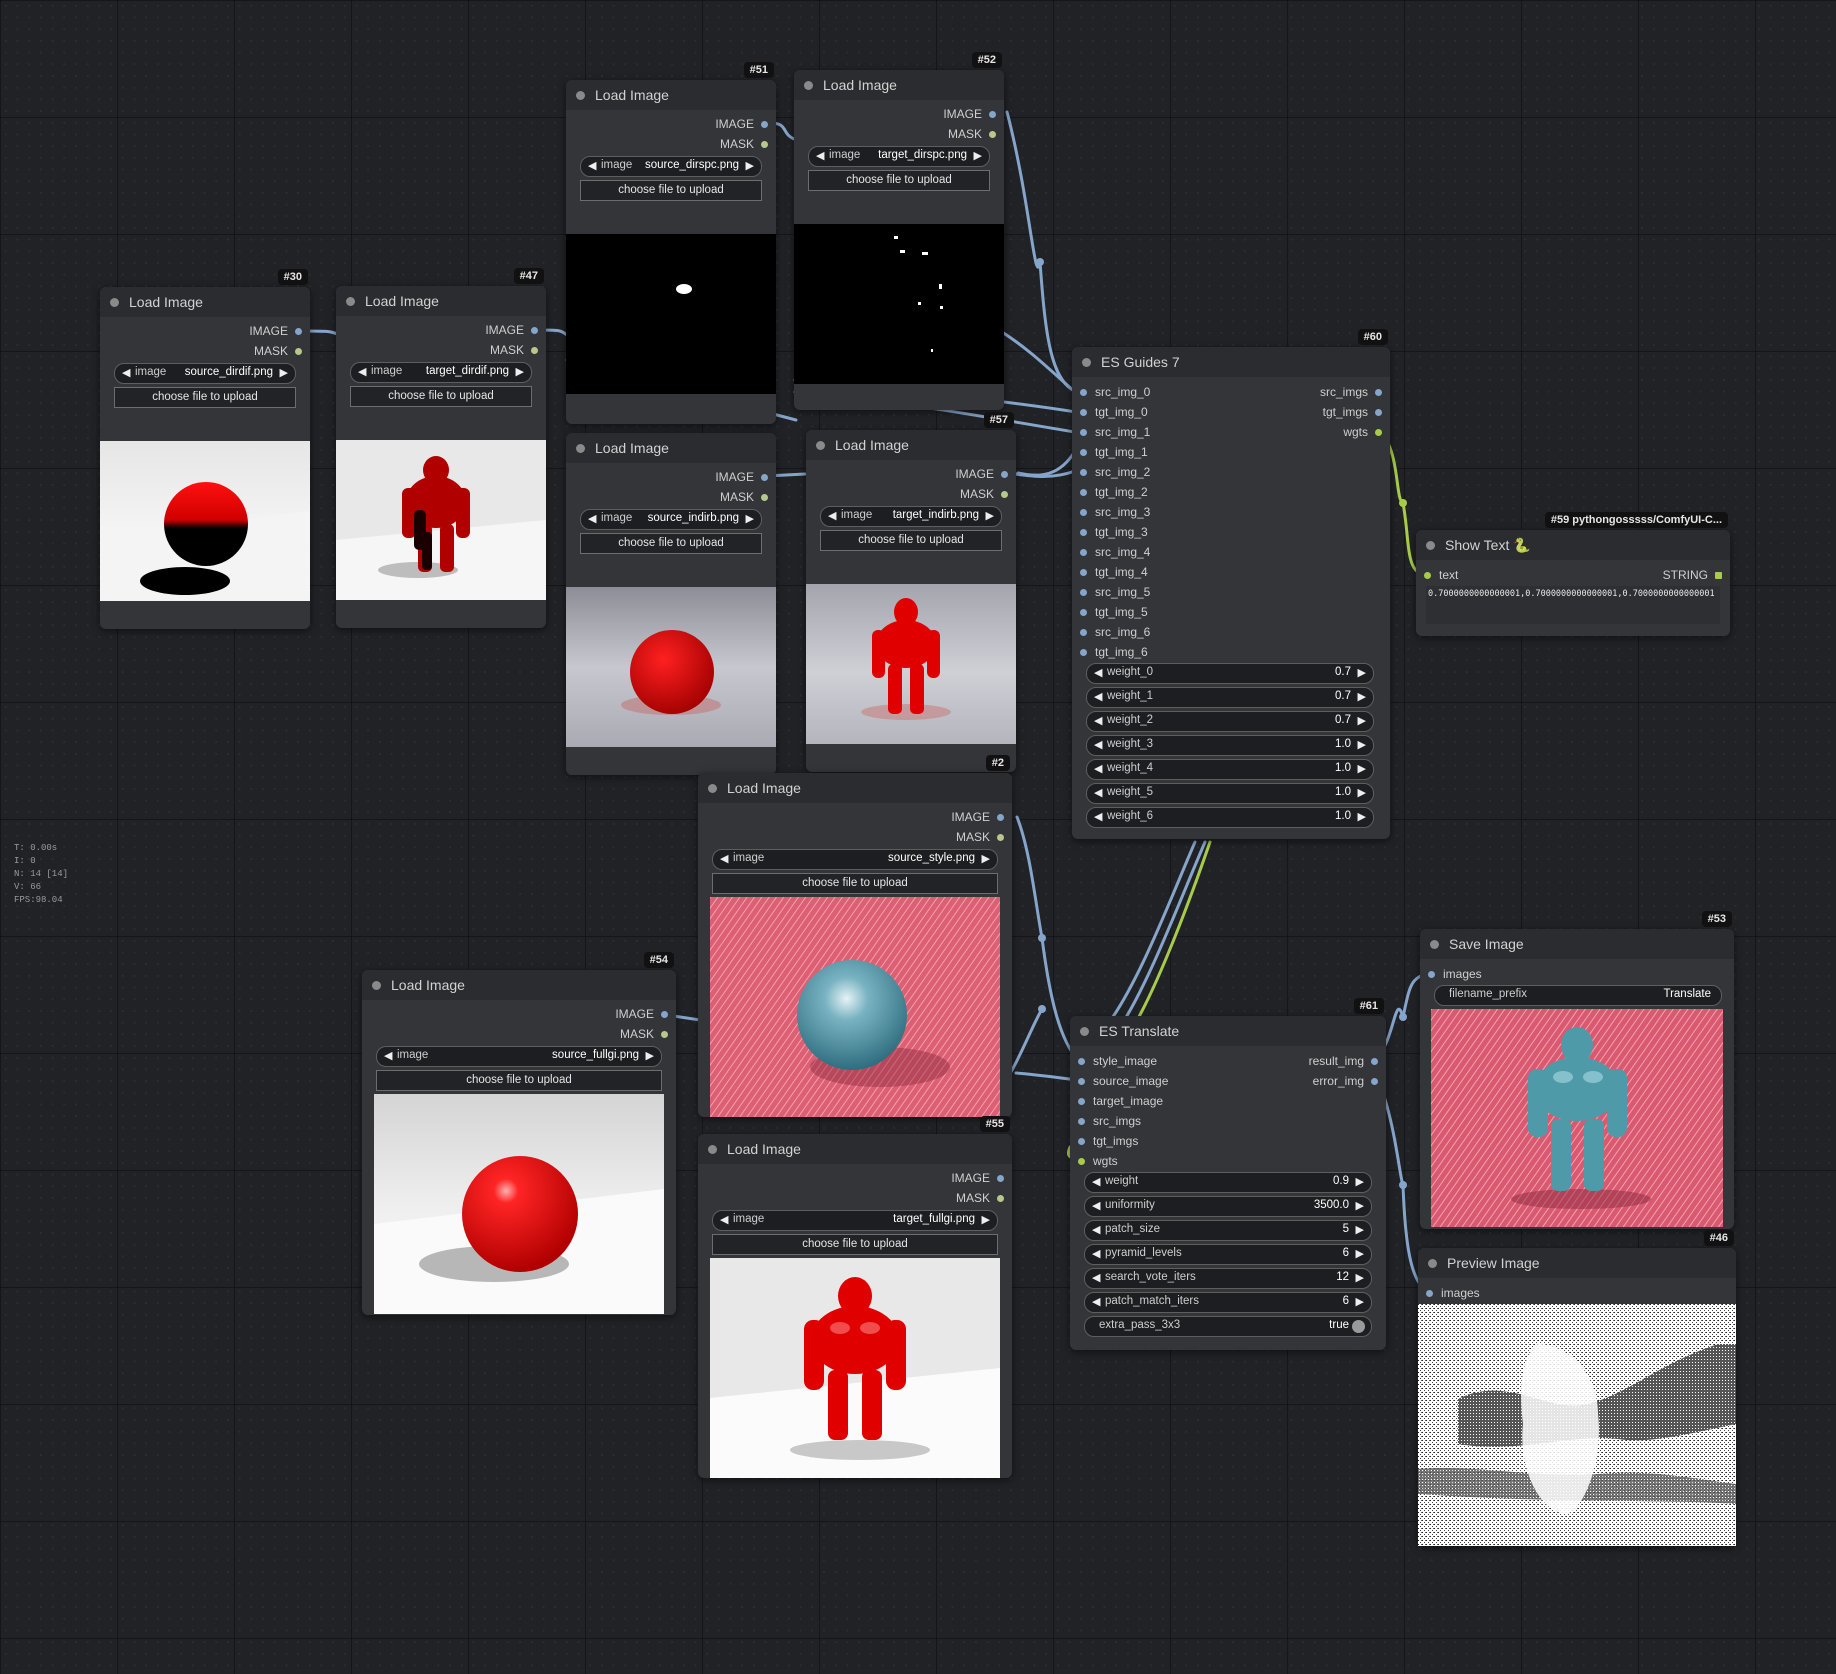 This screenshot has width=1836, height=1674. Describe the element at coordinates (1115, 552) in the screenshot. I see `input-src-img-4: src_img_4` at that location.